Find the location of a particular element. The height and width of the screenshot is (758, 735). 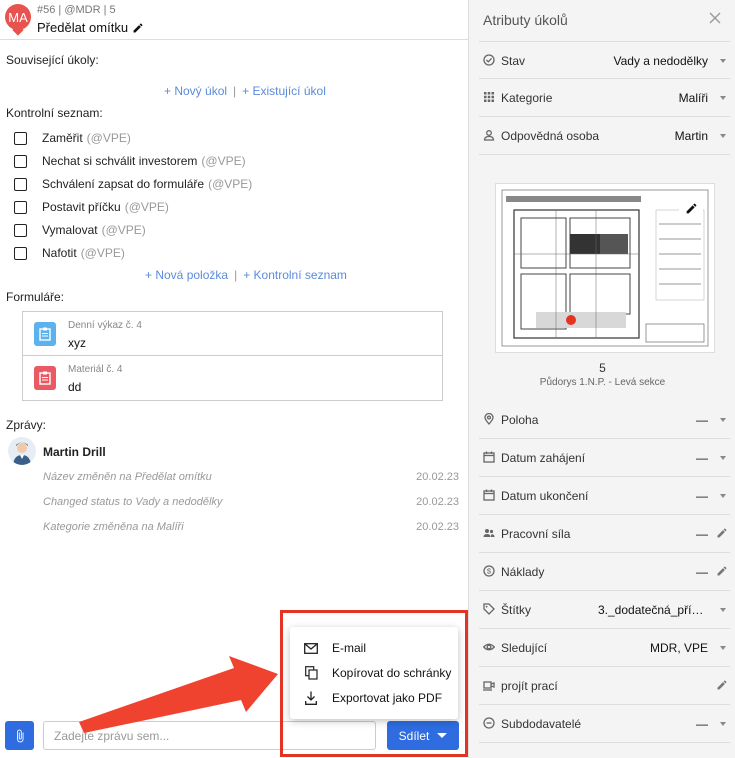

checklist-item: Nafotit (@VPE) is located at coordinates (69, 253).